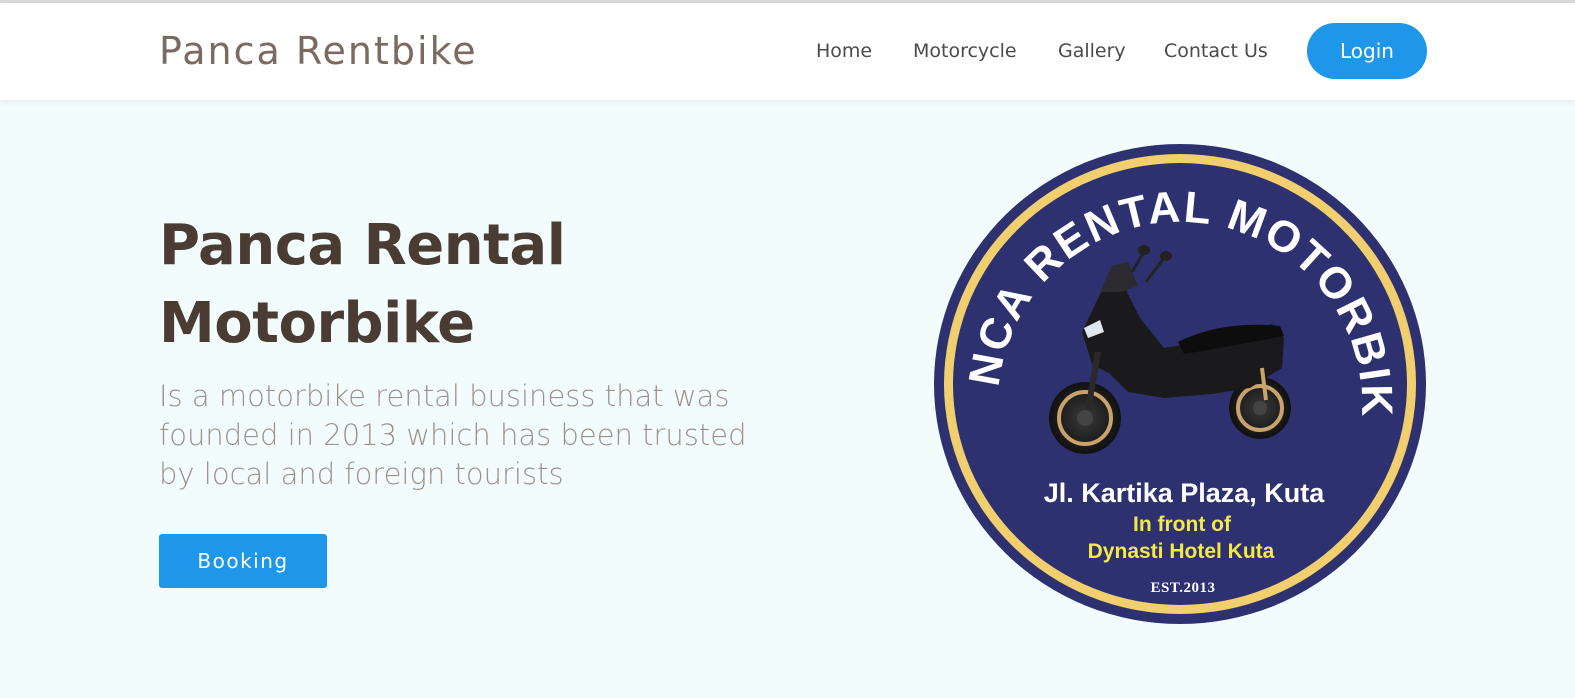  Describe the element at coordinates (1092, 51) in the screenshot. I see `nav-link-gallery: Gallery` at that location.